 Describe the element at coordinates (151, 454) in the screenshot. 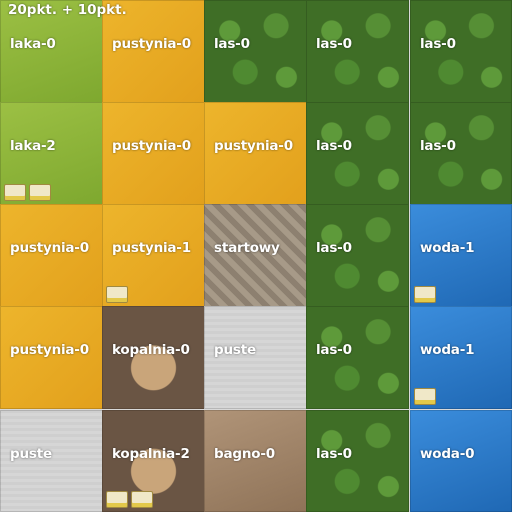

I see `tile-label: kopalnia-2` at that location.